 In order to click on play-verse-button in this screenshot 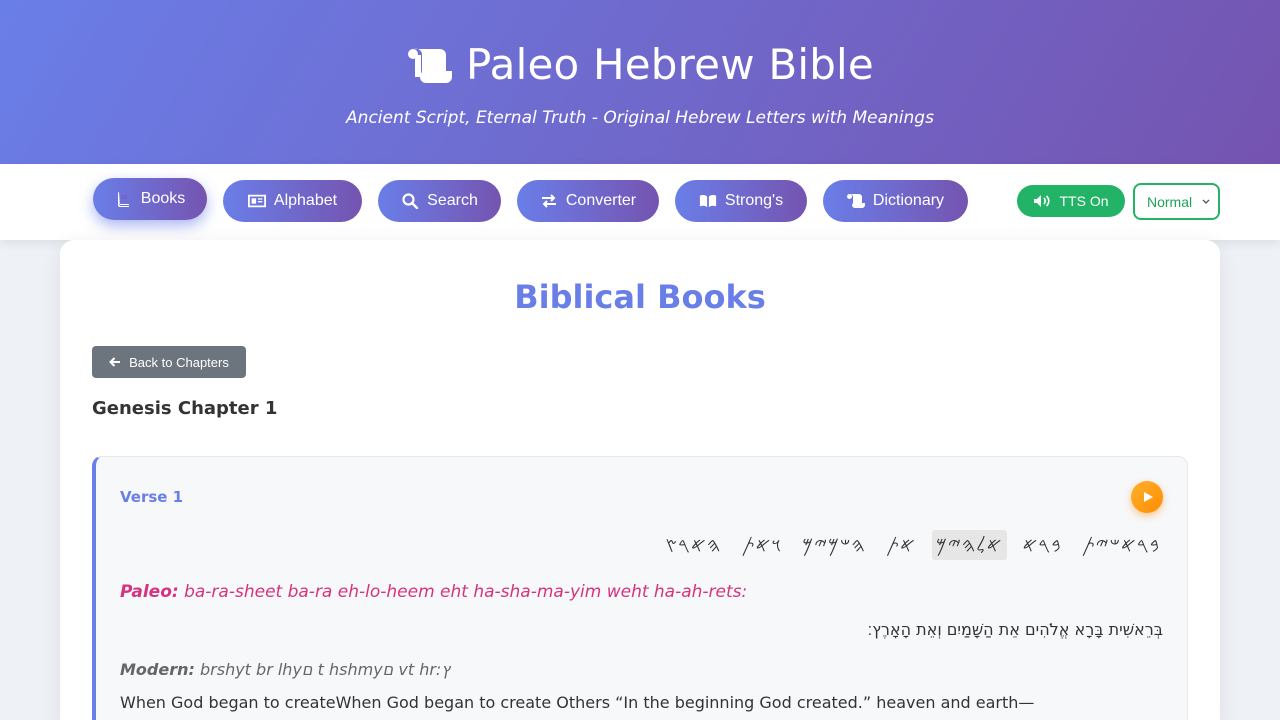, I will do `click(1147, 497)`.